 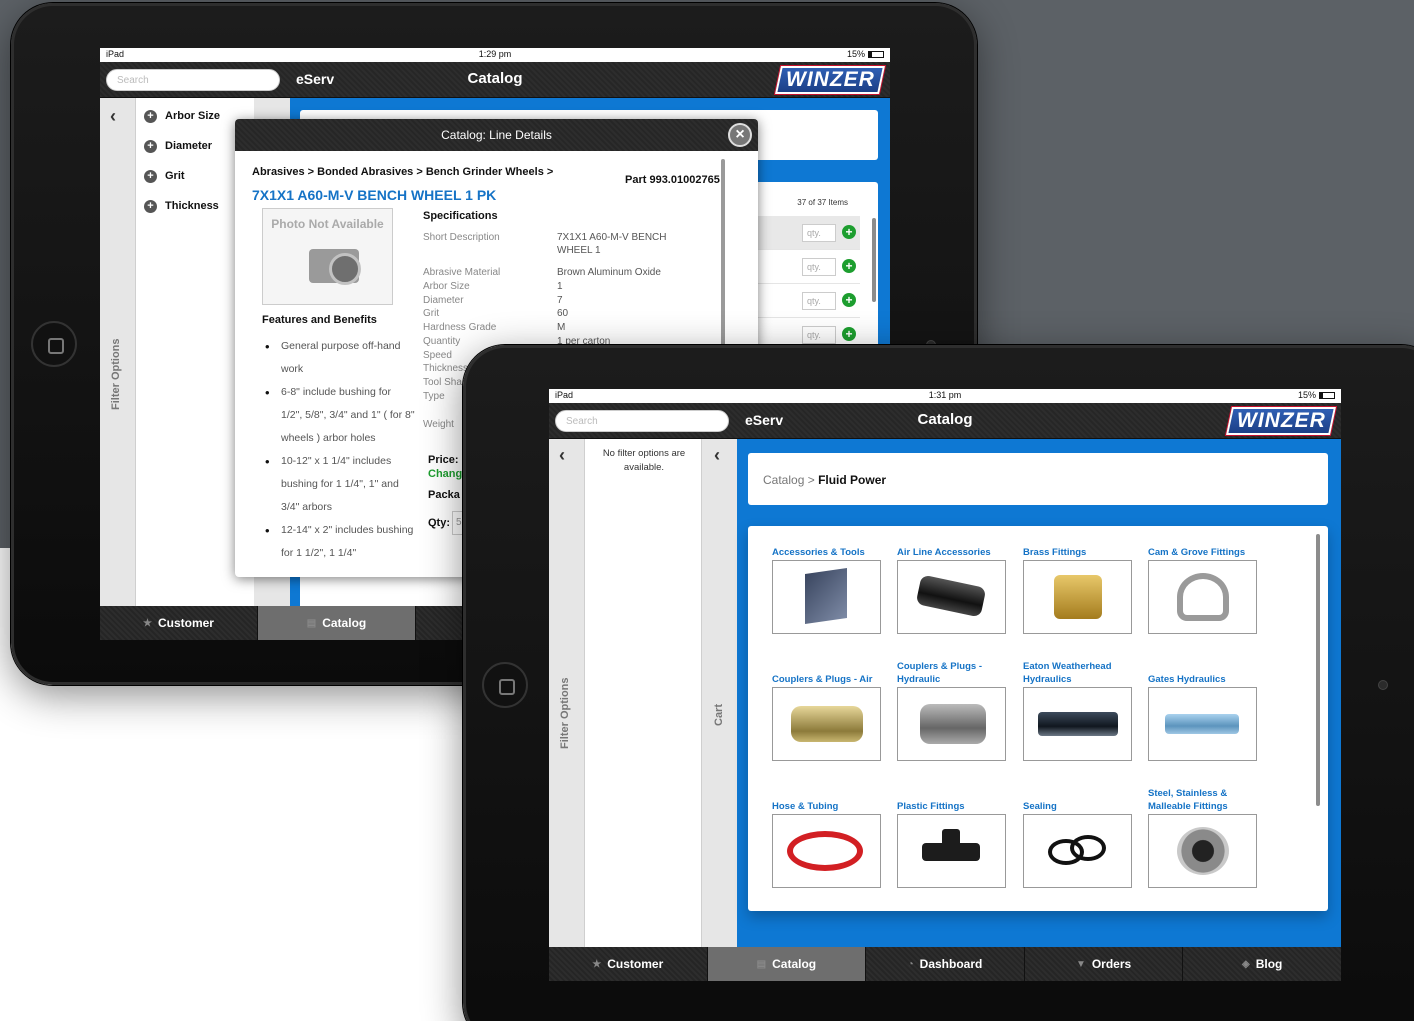 What do you see at coordinates (445, 474) in the screenshot?
I see `change-link: Chang` at bounding box center [445, 474].